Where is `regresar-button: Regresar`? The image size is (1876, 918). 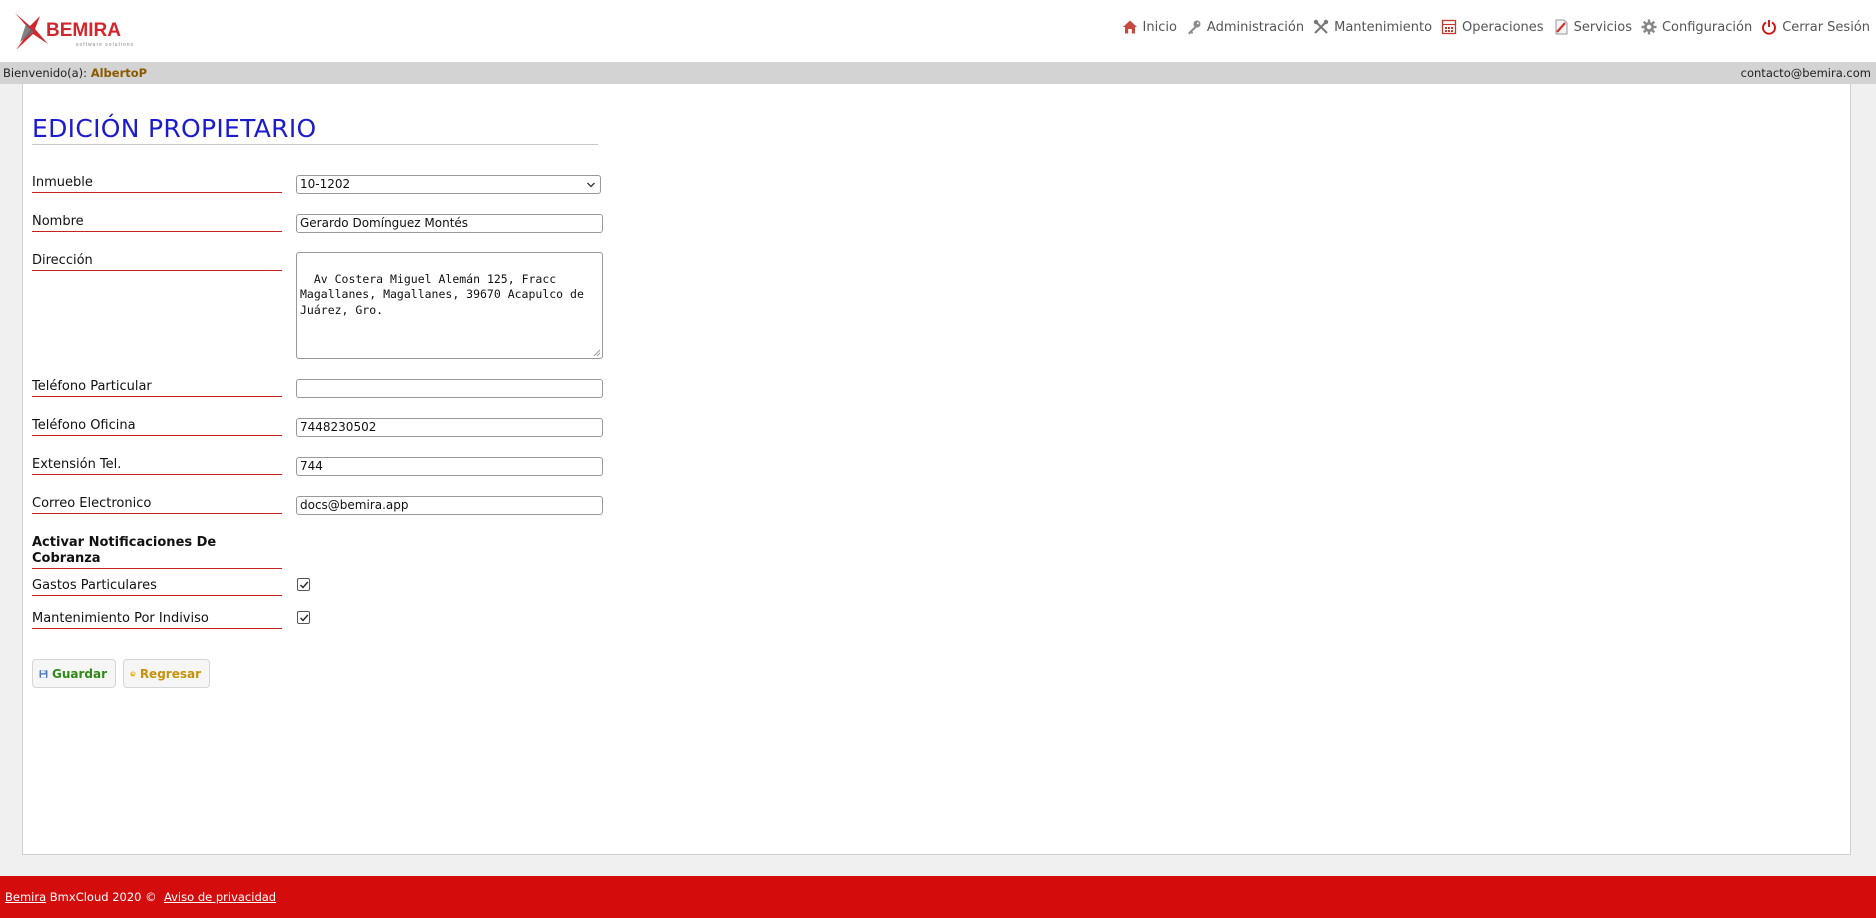 regresar-button: Regresar is located at coordinates (166, 673).